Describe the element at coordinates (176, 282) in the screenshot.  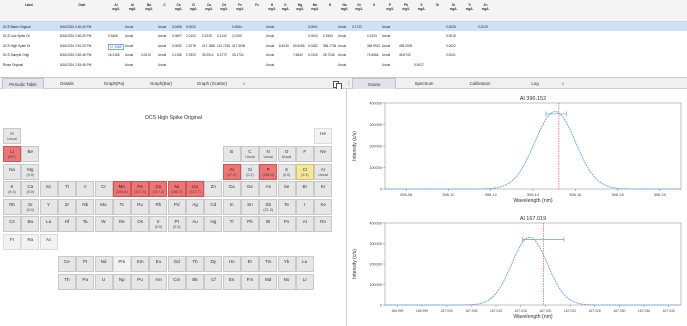
I see `element-cm: Cm` at that location.